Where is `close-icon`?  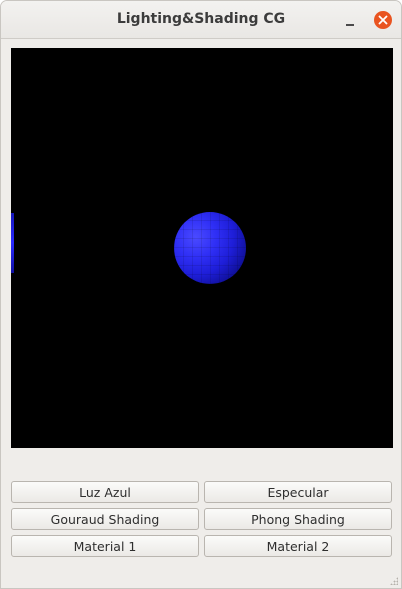 close-icon is located at coordinates (383, 20).